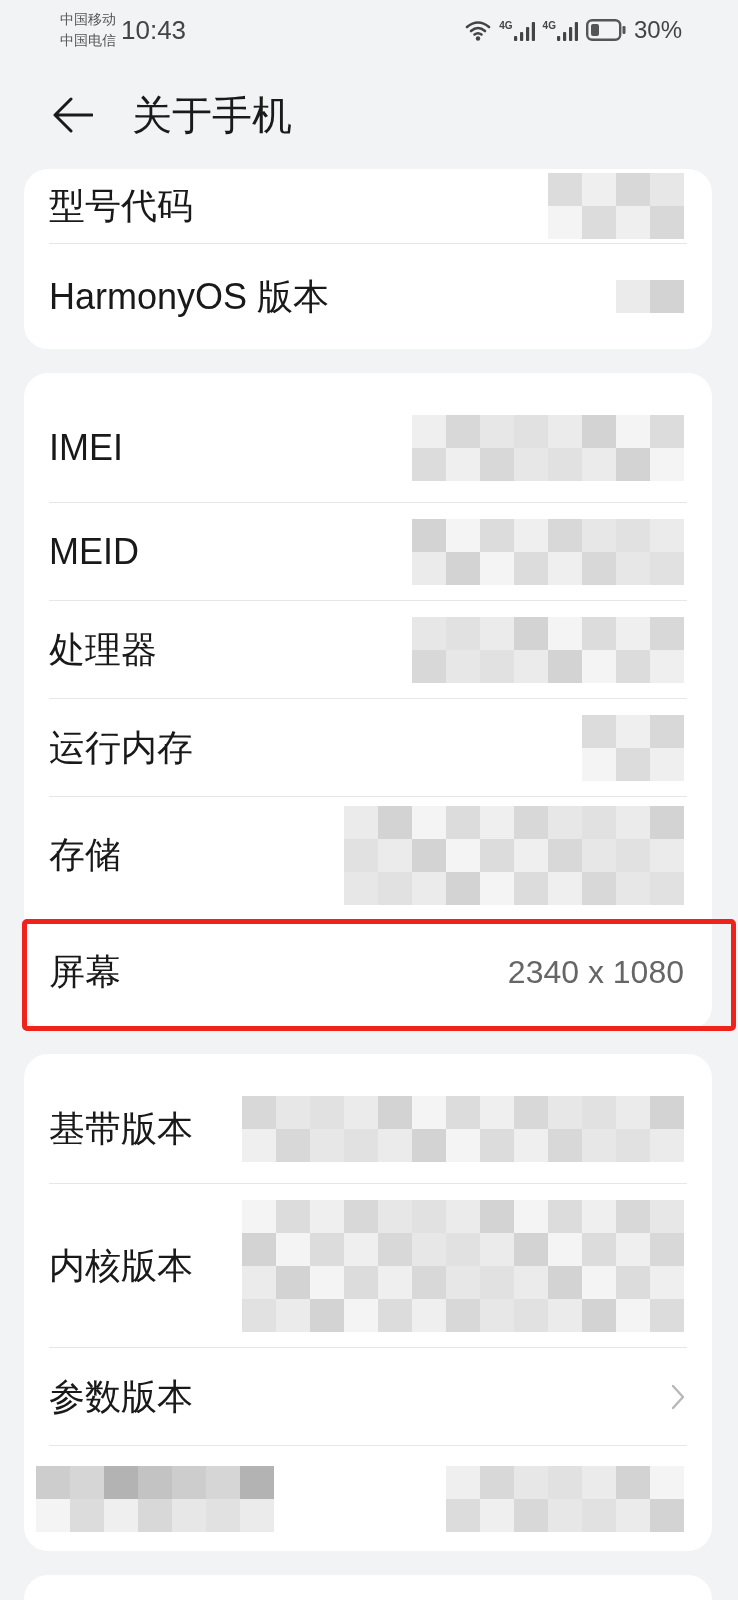 The width and height of the screenshot is (738, 1600). Describe the element at coordinates (595, 972) in the screenshot. I see `setting-value: 2340 x 1080` at that location.